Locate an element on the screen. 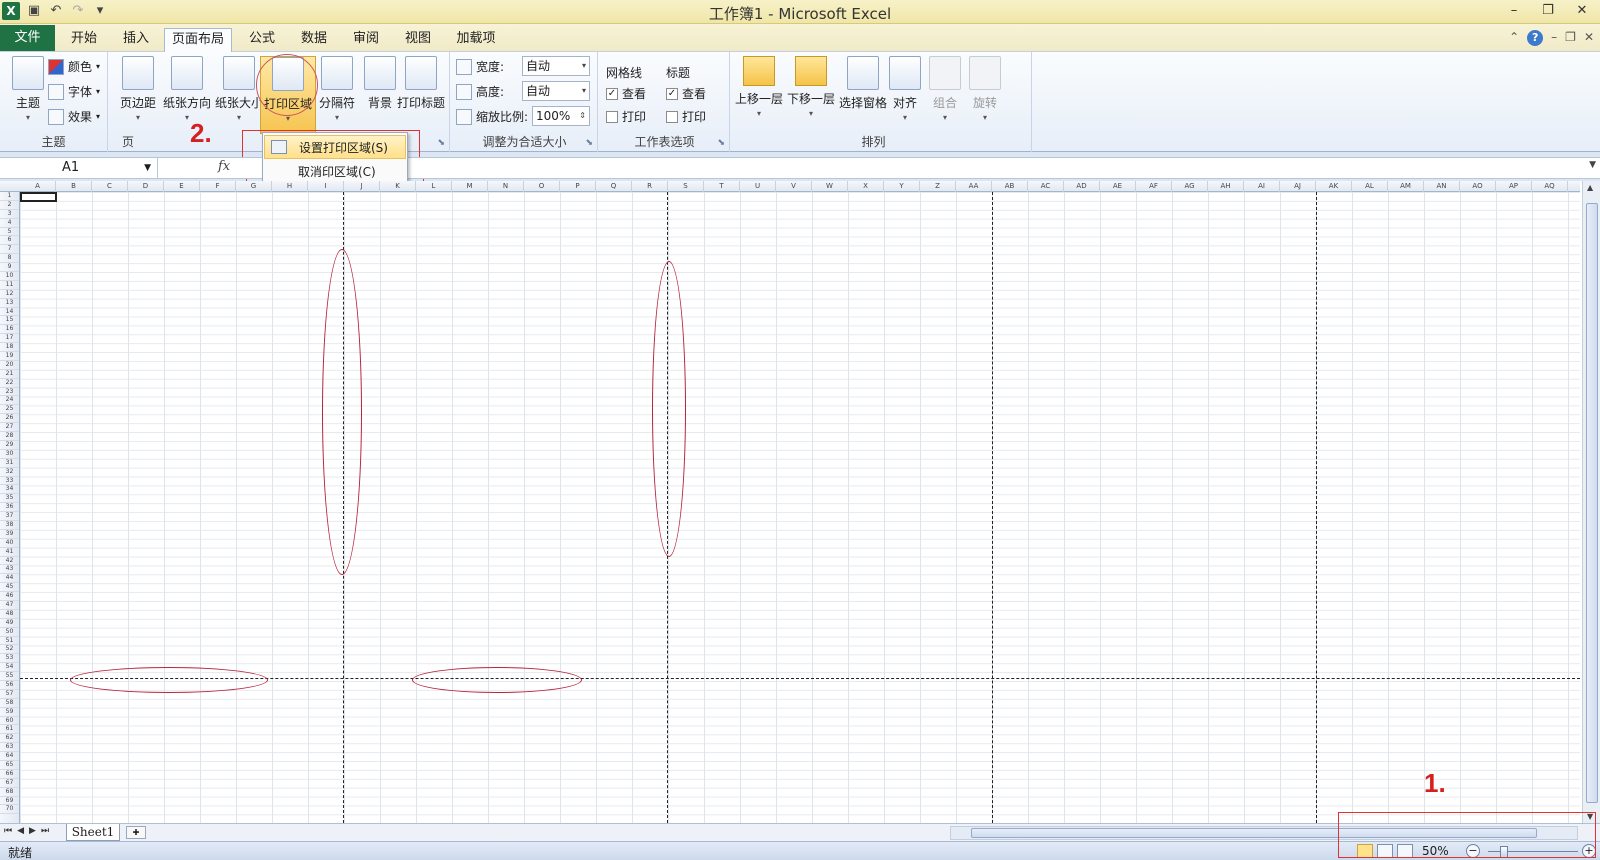 The height and width of the screenshot is (860, 1600). column-header: C is located at coordinates (110, 186).